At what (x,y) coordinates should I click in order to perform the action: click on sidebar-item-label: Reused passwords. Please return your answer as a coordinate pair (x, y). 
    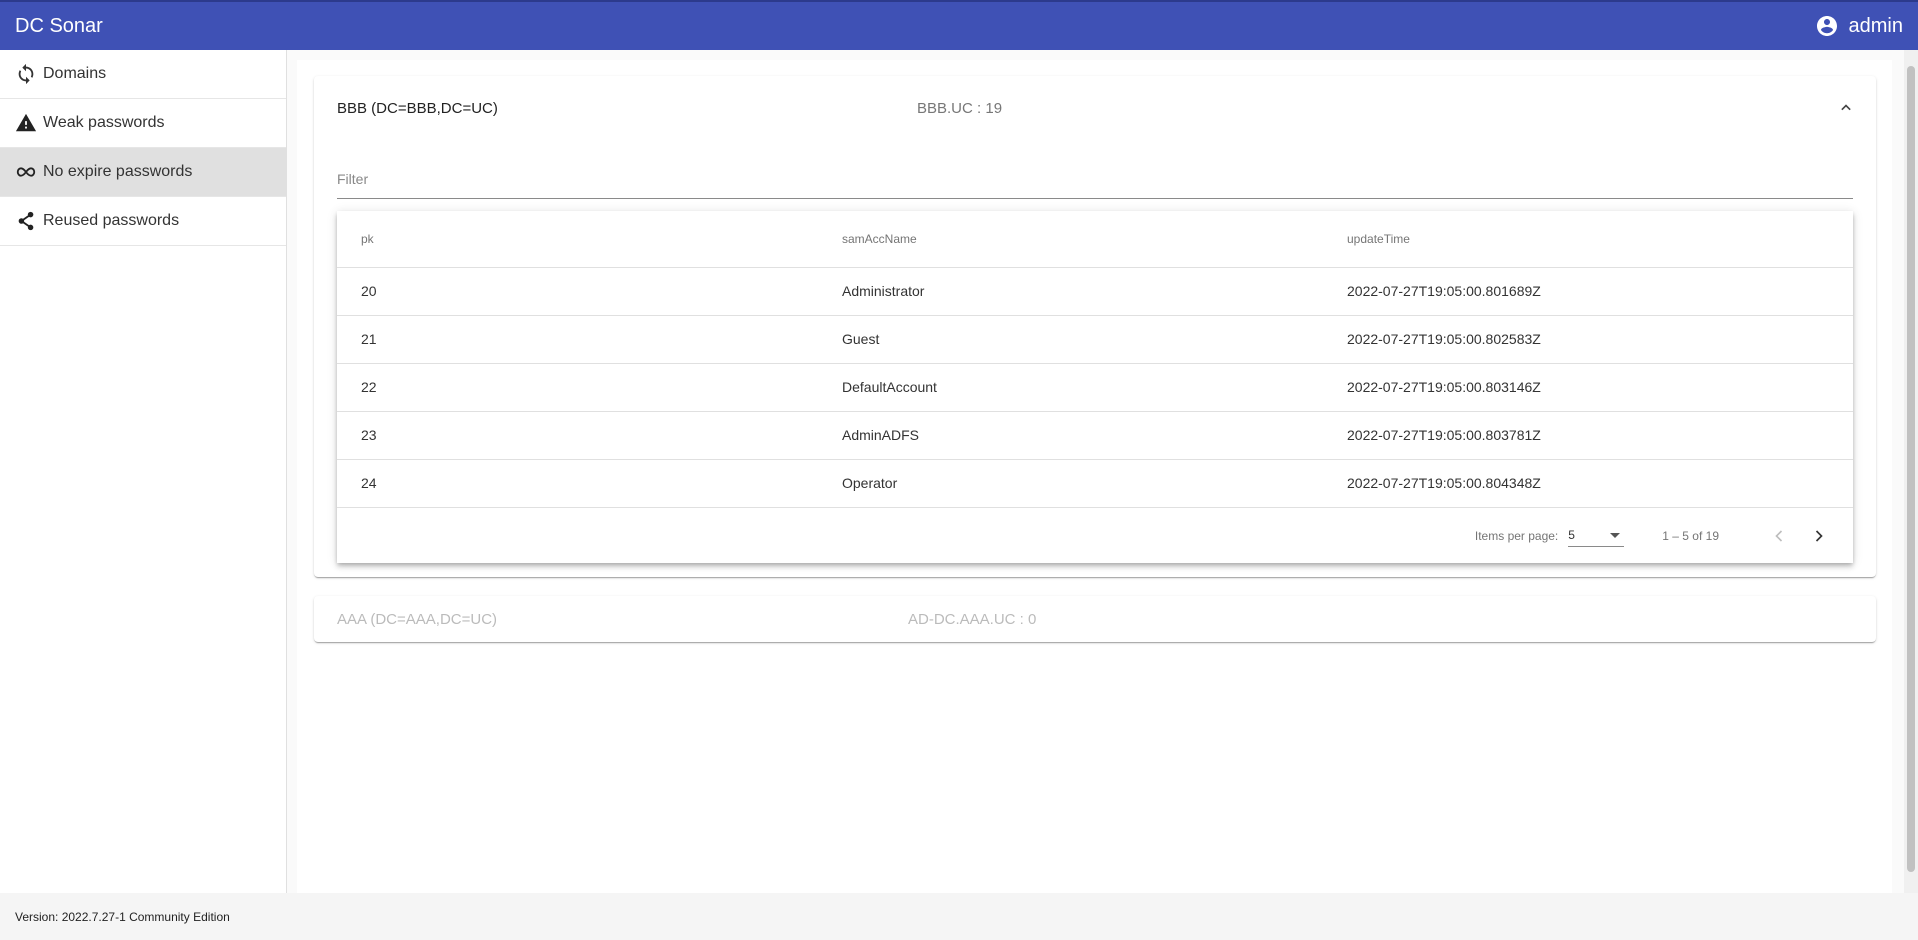
    Looking at the image, I should click on (111, 220).